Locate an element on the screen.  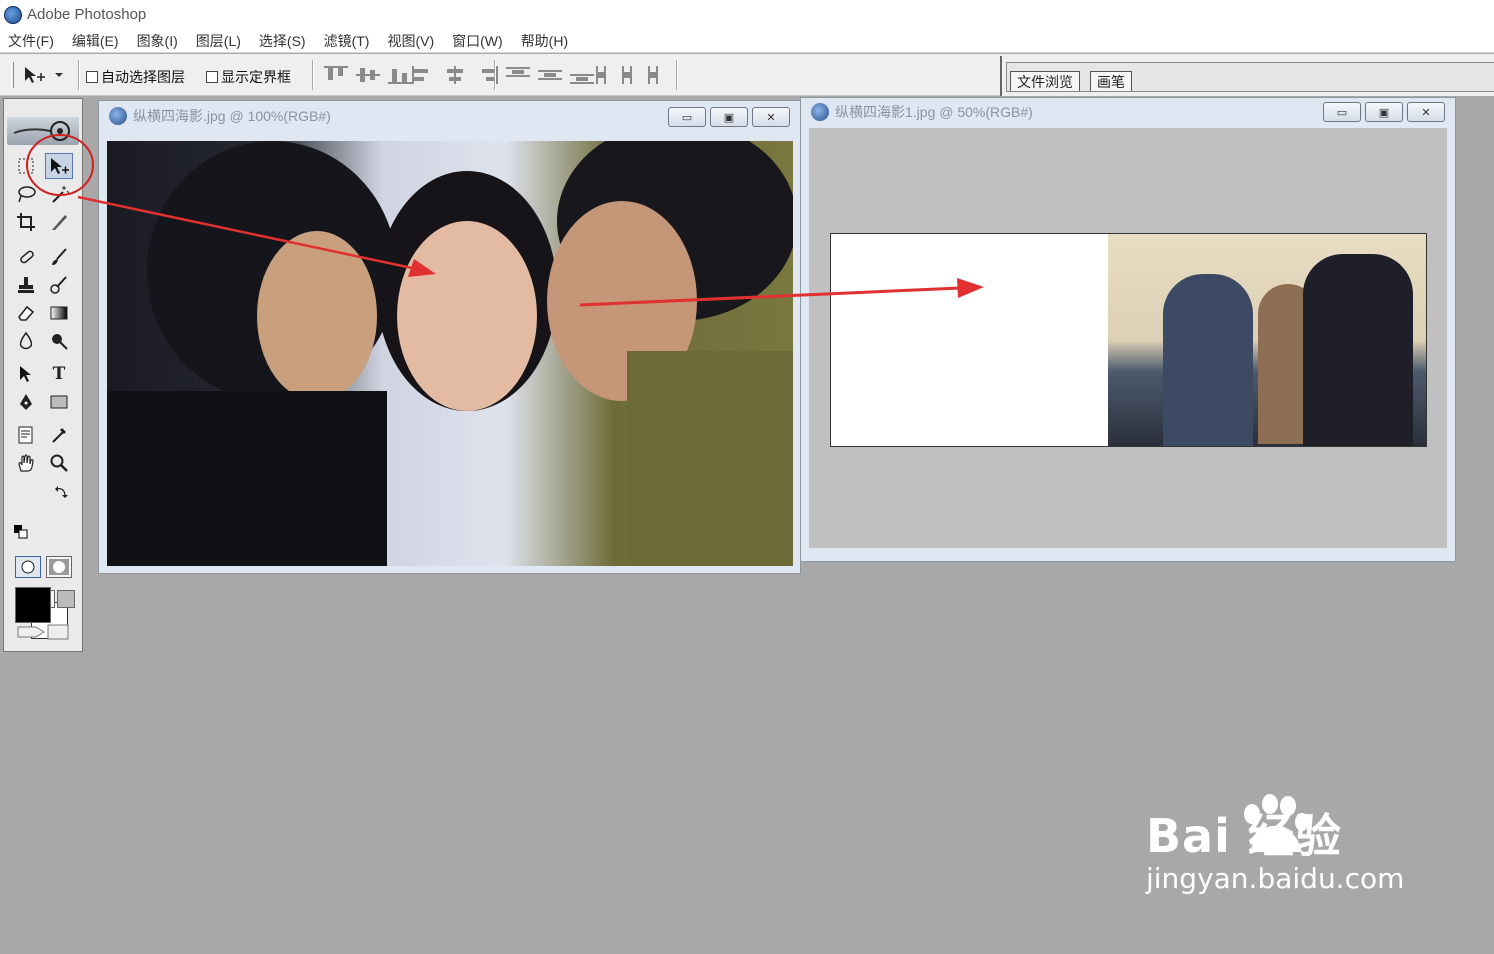
quick-mask-mode-icon is located at coordinates (59, 567).